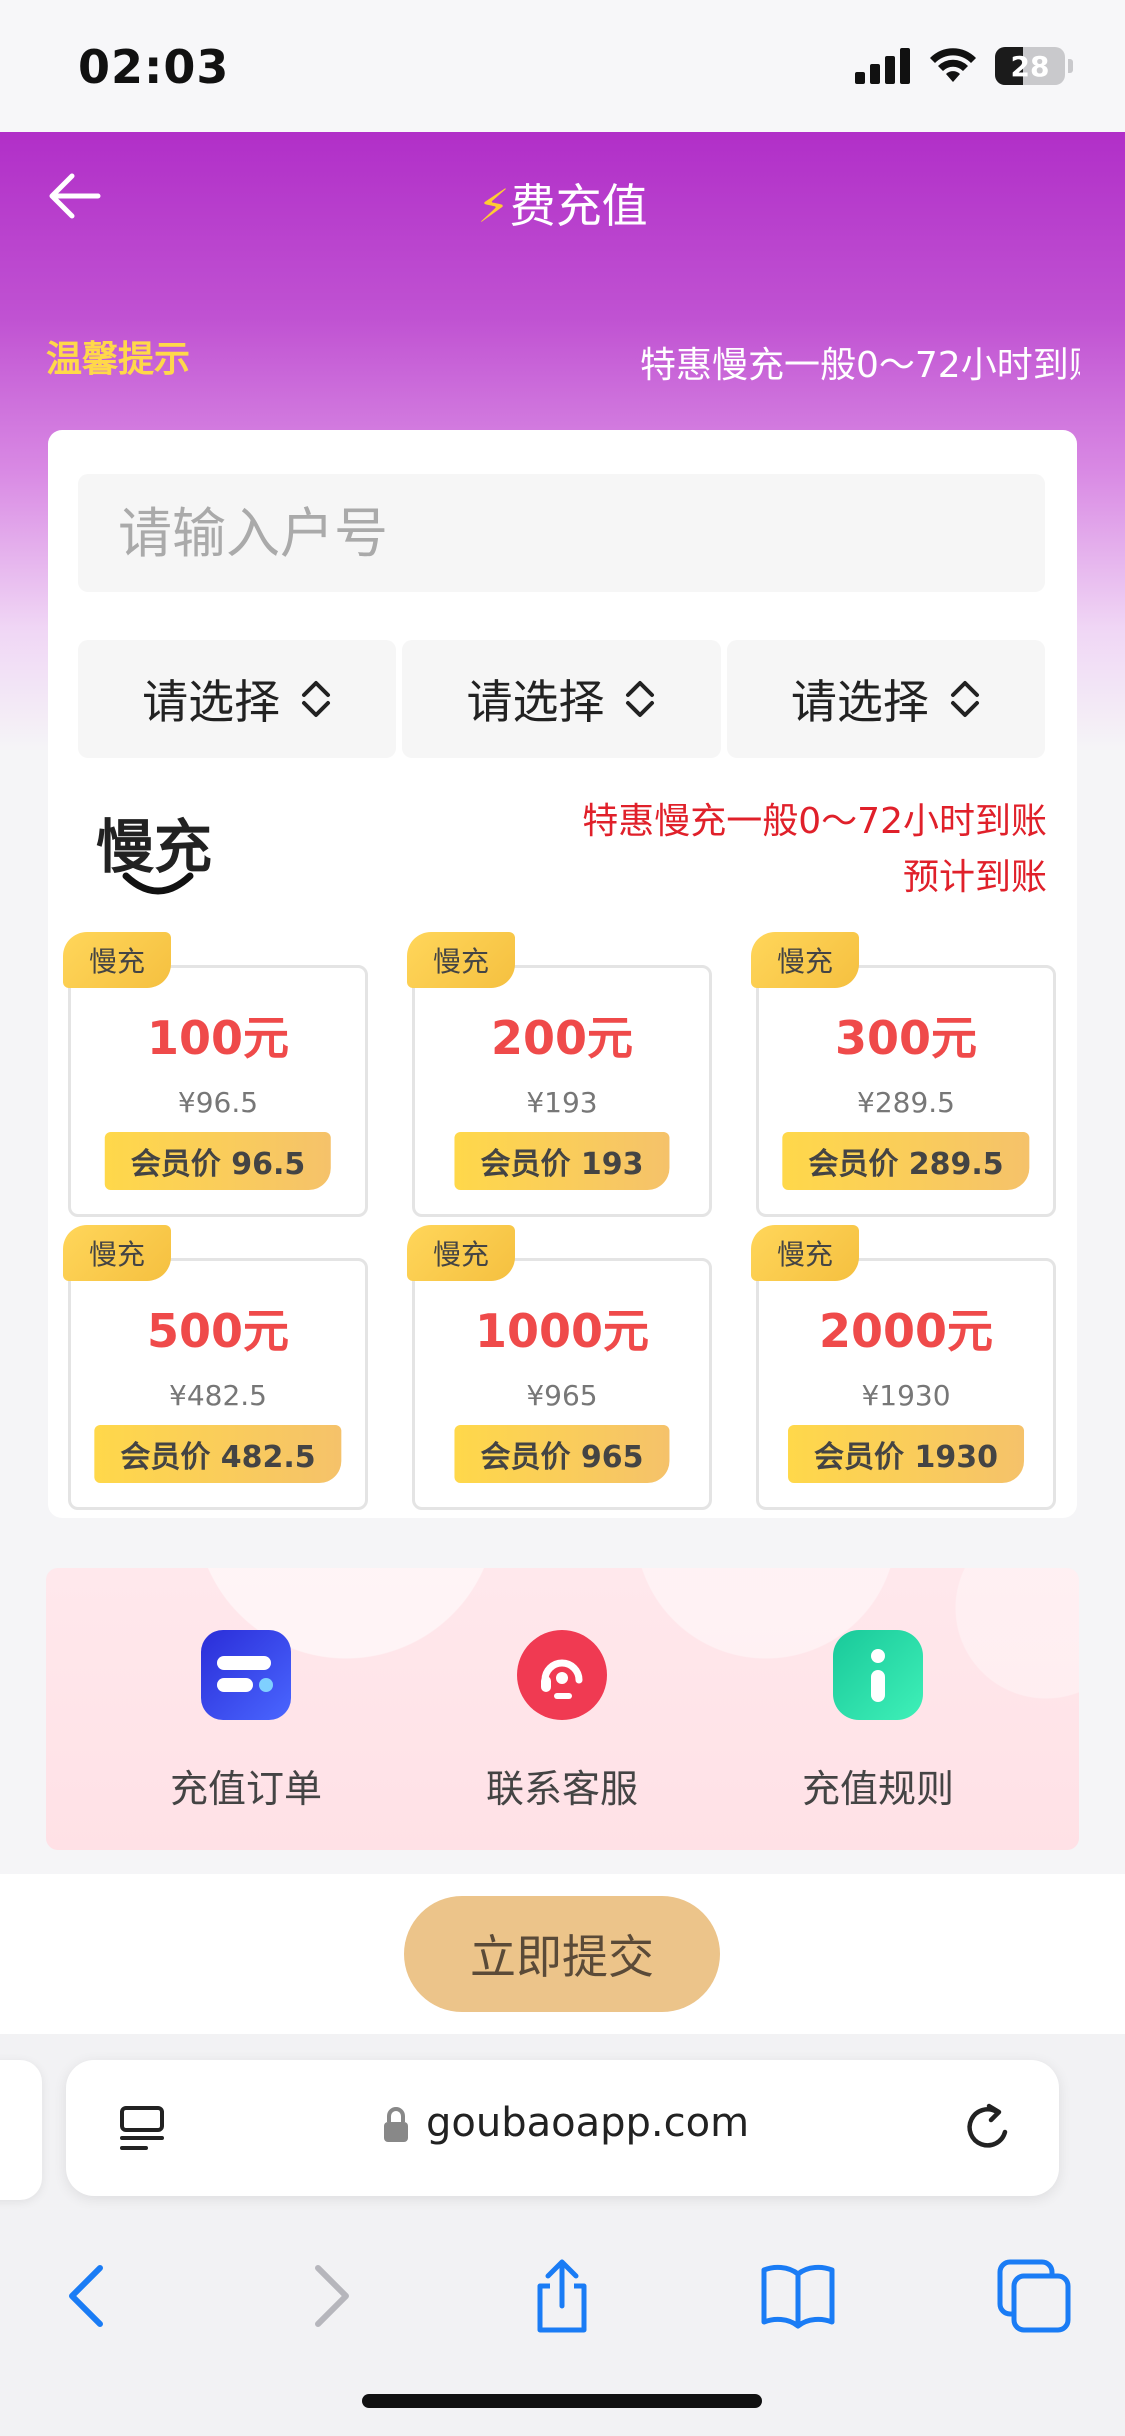 The image size is (1125, 2436). Describe the element at coordinates (562, 1395) in the screenshot. I see `package-price: ¥965` at that location.